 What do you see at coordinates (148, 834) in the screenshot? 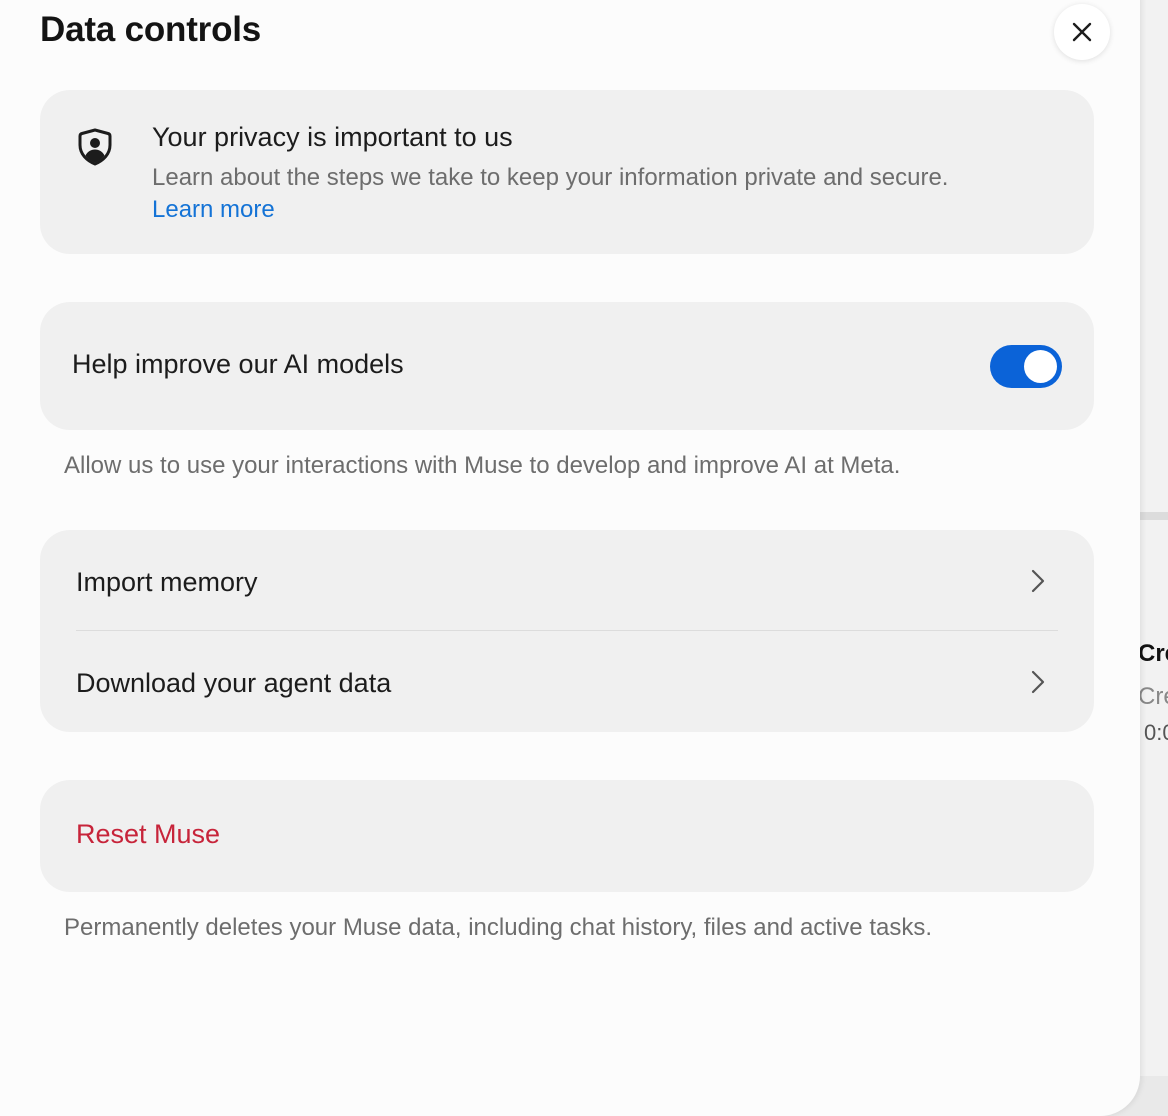
I see `reset-muse-label: Reset Muse` at bounding box center [148, 834].